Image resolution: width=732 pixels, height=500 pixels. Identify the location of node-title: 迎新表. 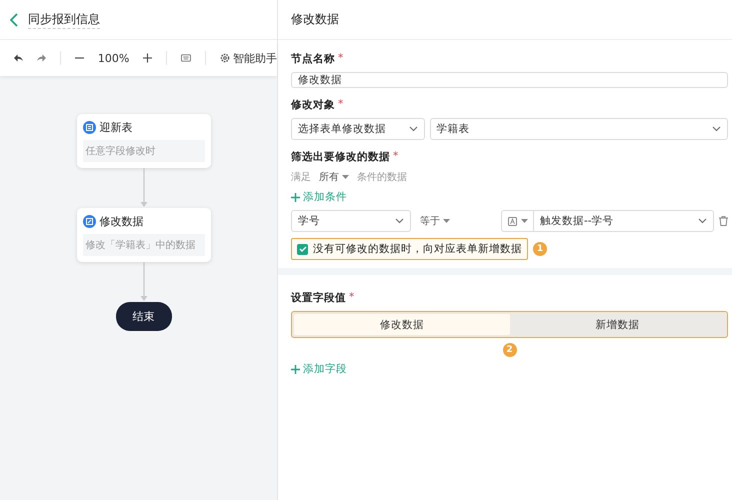
(116, 127).